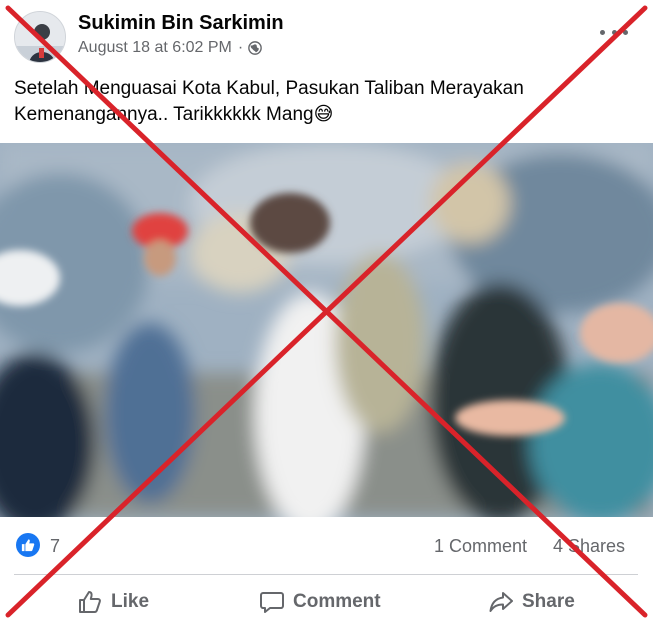 Image resolution: width=653 pixels, height=623 pixels. What do you see at coordinates (589, 546) in the screenshot?
I see `share-count: 4 Shares` at bounding box center [589, 546].